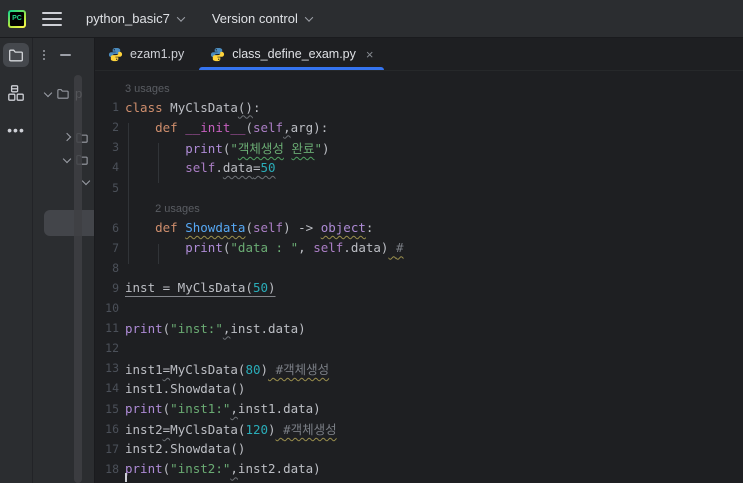  I want to click on code-line: 3 print("객체생성 완료"), so click(419, 147).